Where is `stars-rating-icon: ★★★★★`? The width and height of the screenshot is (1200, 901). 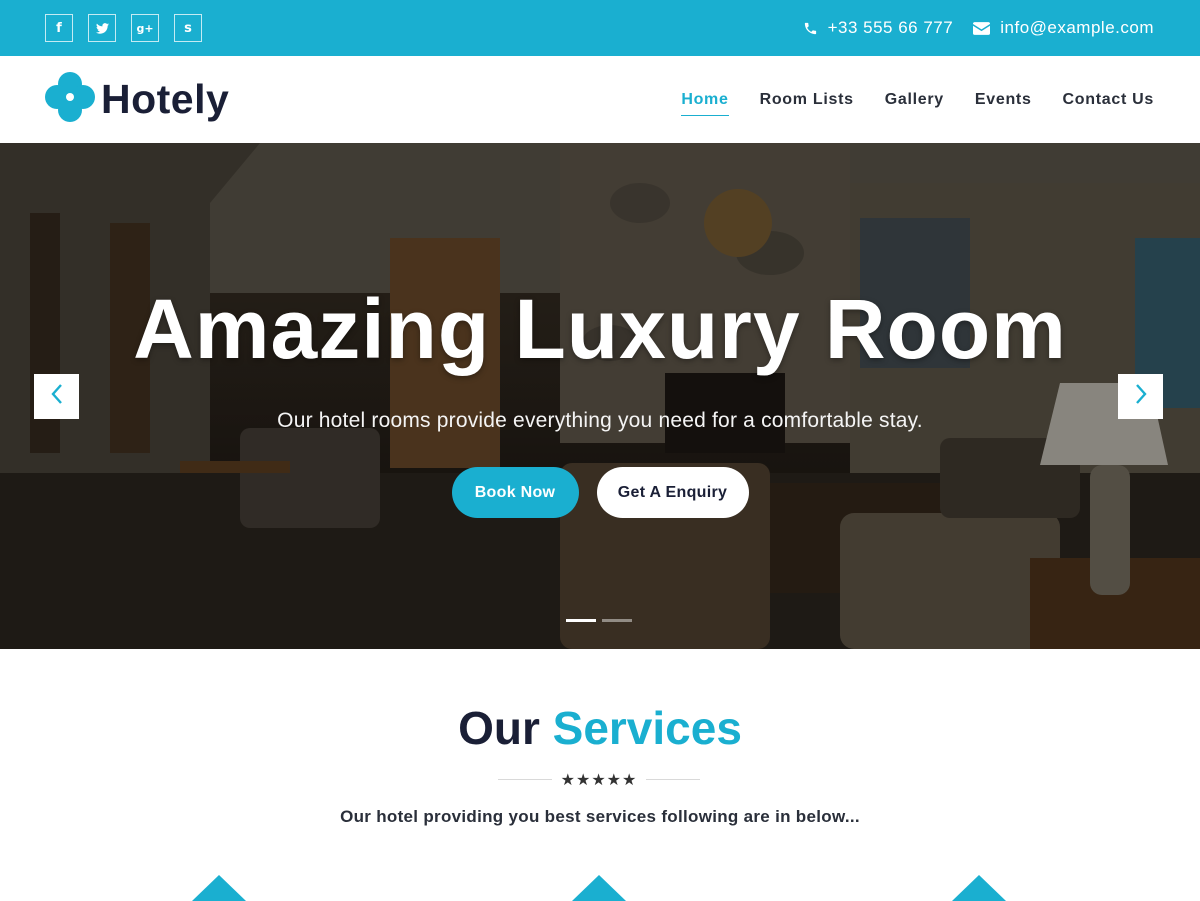
stars-rating-icon: ★★★★★ is located at coordinates (599, 779).